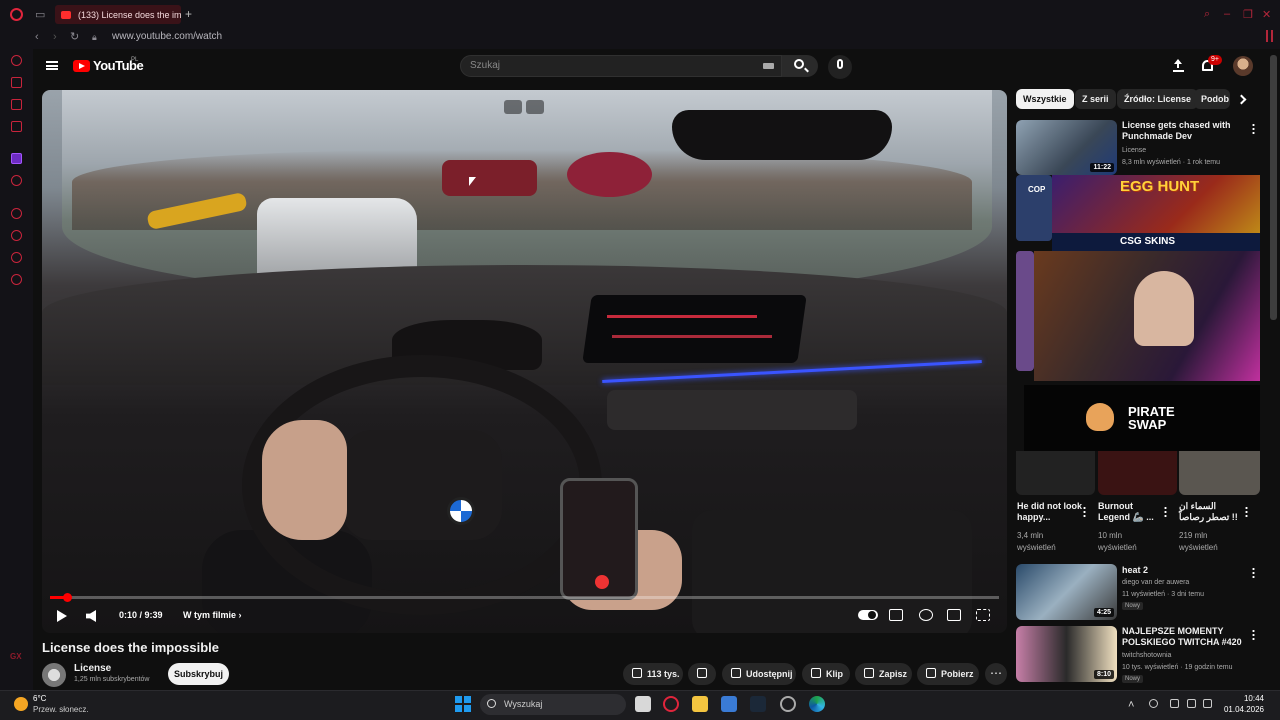 The image size is (1280, 720). I want to click on recommended-channel: twitchshotownia, so click(1146, 655).